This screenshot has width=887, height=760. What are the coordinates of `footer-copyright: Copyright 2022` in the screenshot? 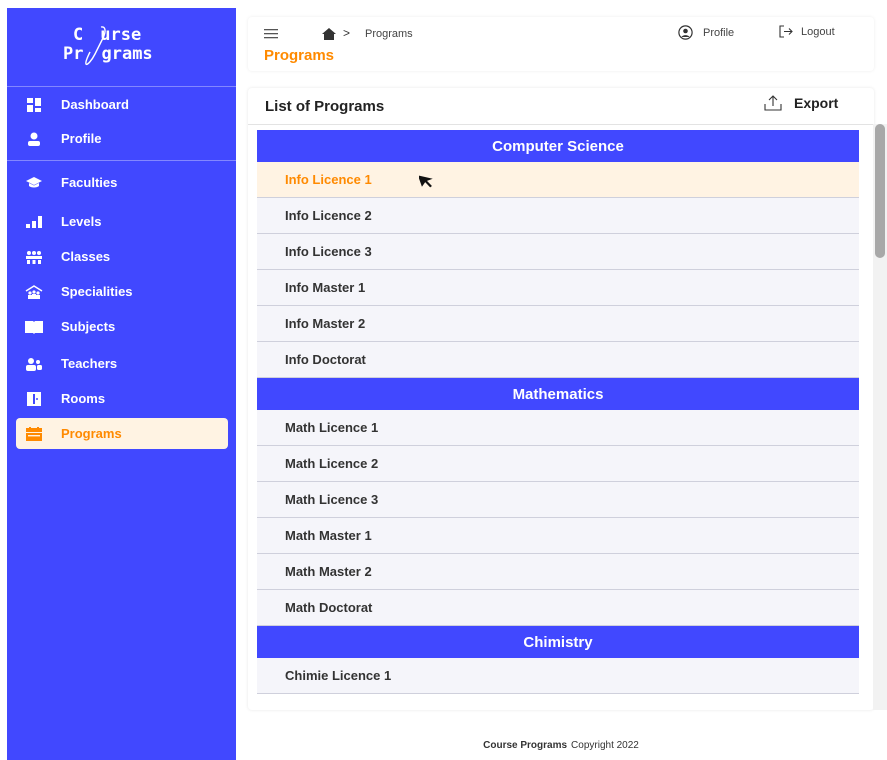 It's located at (605, 745).